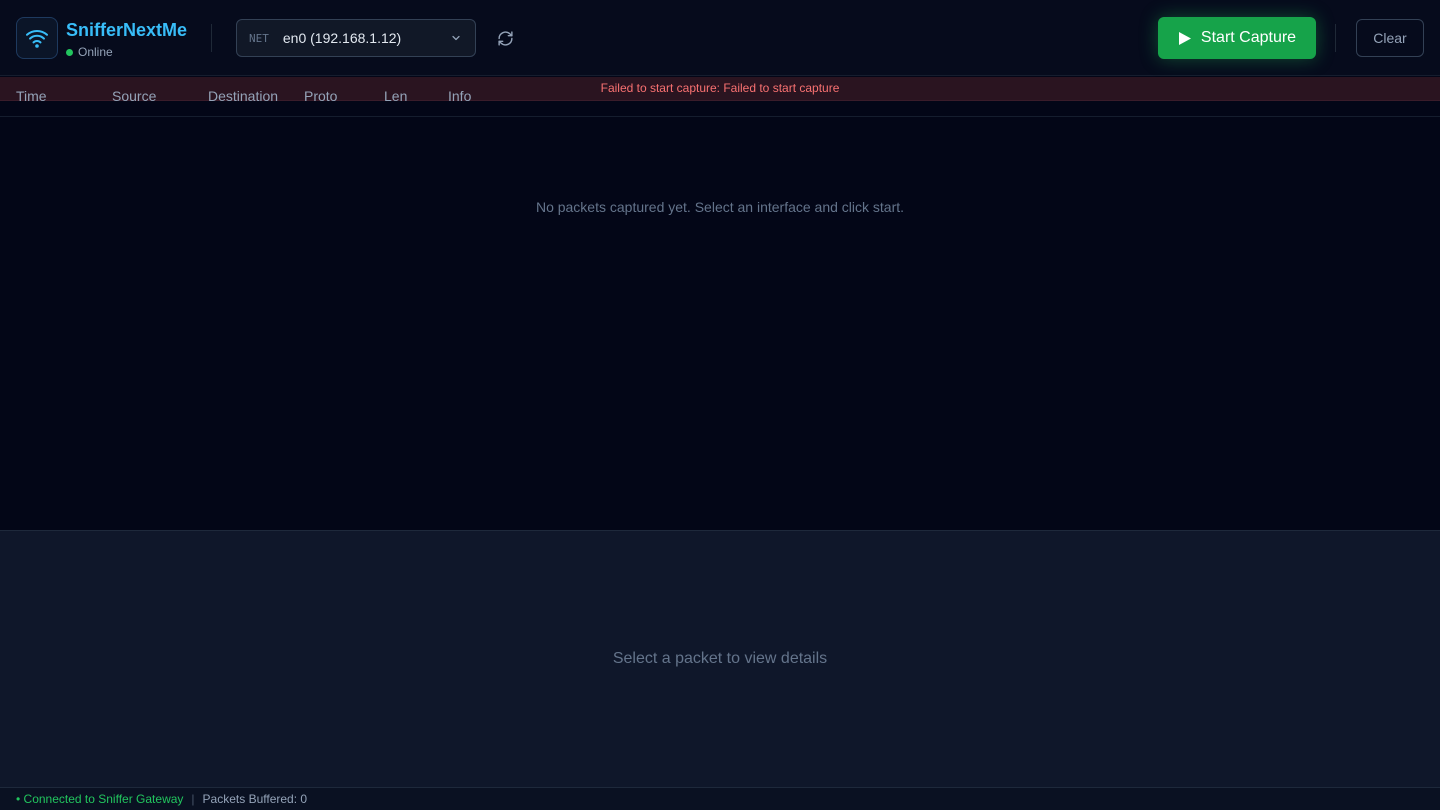 The image size is (1440, 810). I want to click on interface-value: en0 (192.168.1.12), so click(342, 38).